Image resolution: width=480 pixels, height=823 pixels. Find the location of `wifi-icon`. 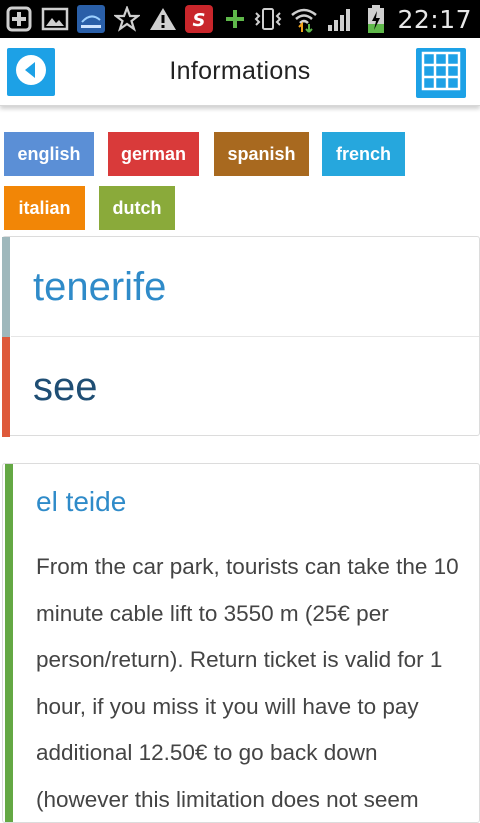

wifi-icon is located at coordinates (304, 19).